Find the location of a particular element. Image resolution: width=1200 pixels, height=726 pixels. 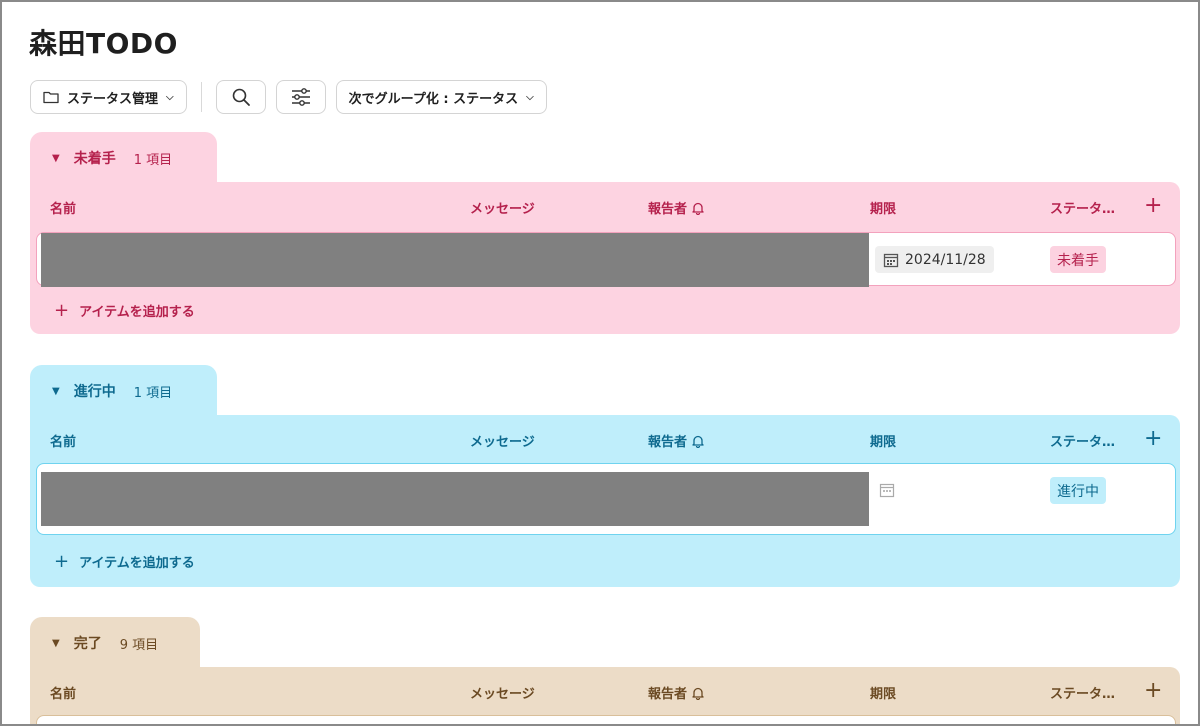

group-done: ▼ 完了 9 項目 名前 メッセージ 報告者 期限 ステータ… + is located at coordinates (605, 670).